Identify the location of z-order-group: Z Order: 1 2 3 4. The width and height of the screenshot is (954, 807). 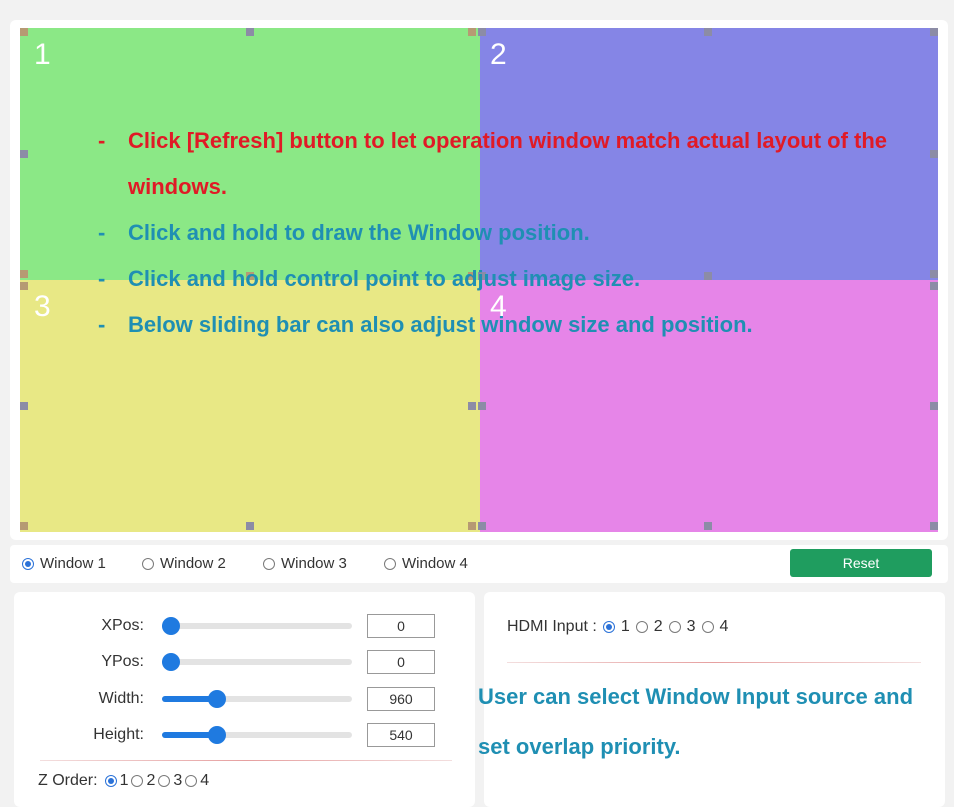
(123, 781).